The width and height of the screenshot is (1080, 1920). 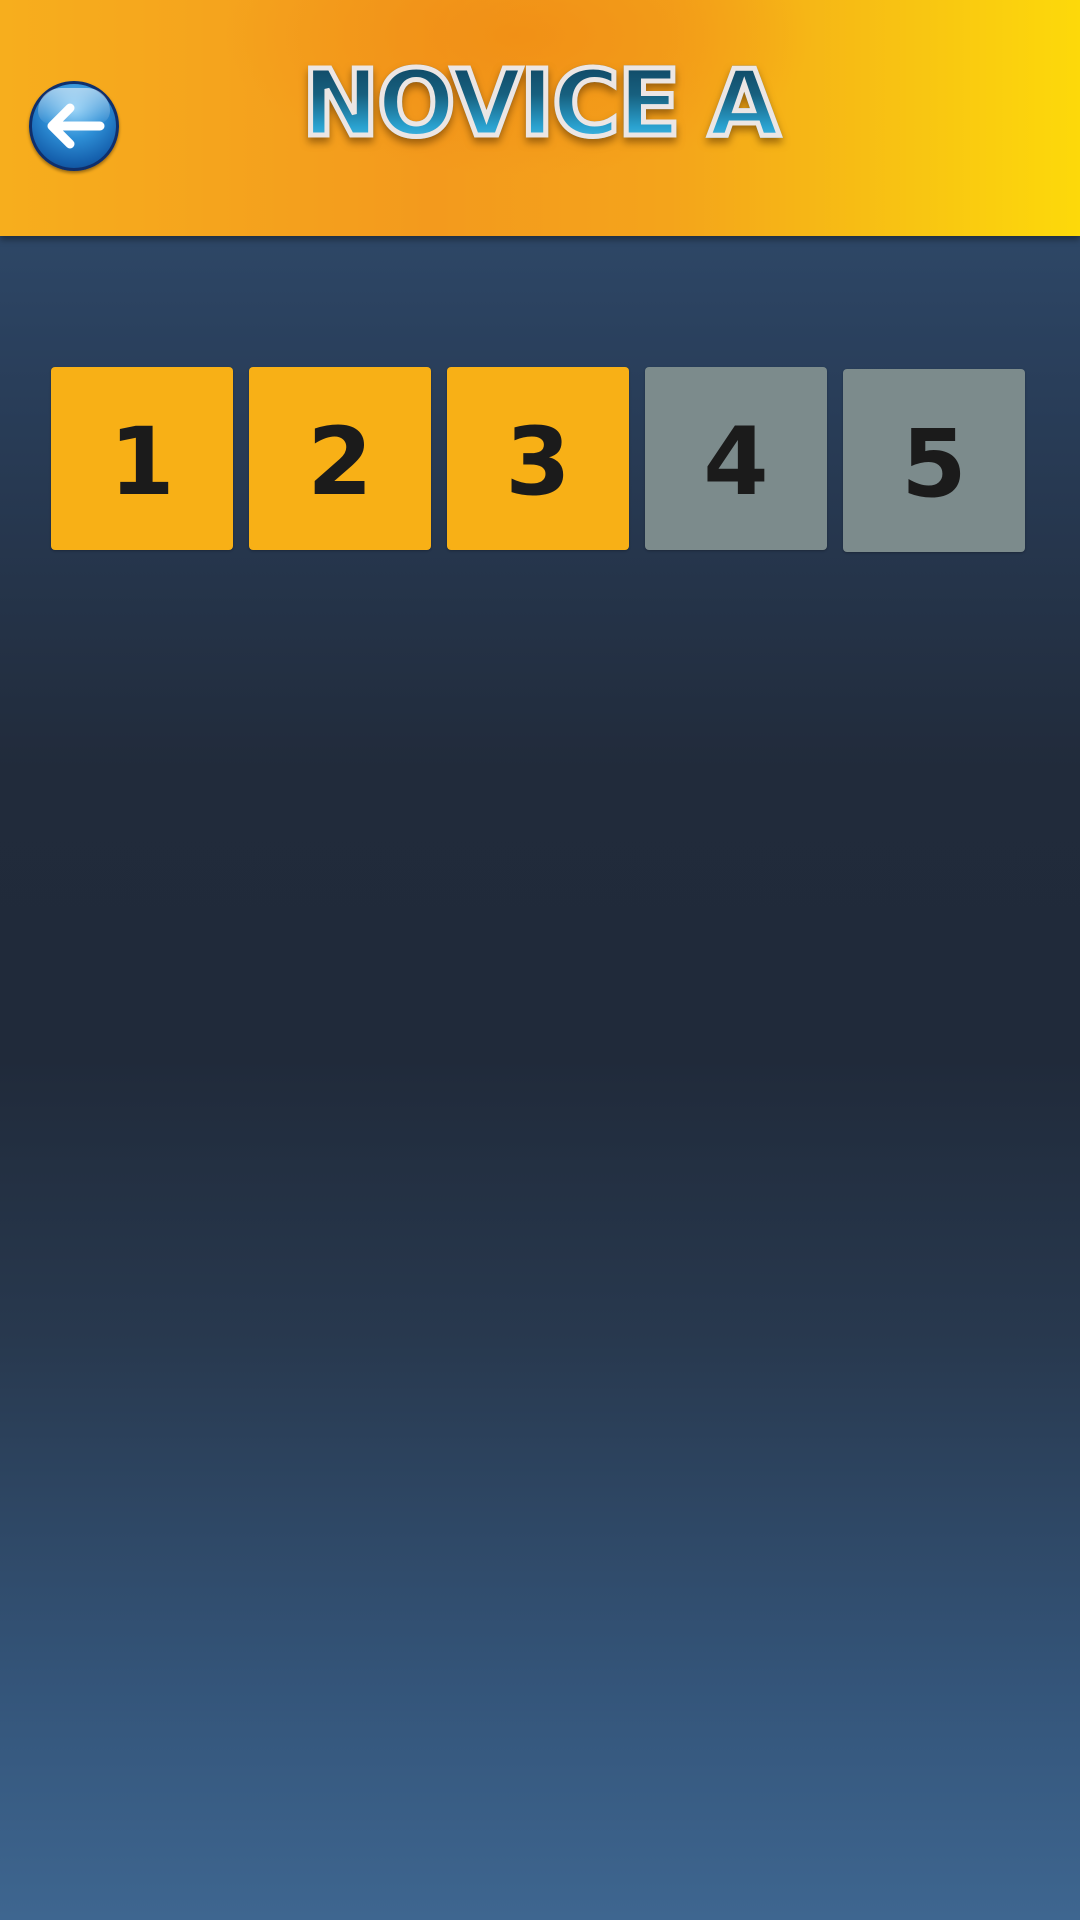 What do you see at coordinates (142, 462) in the screenshot?
I see `level-number: 1` at bounding box center [142, 462].